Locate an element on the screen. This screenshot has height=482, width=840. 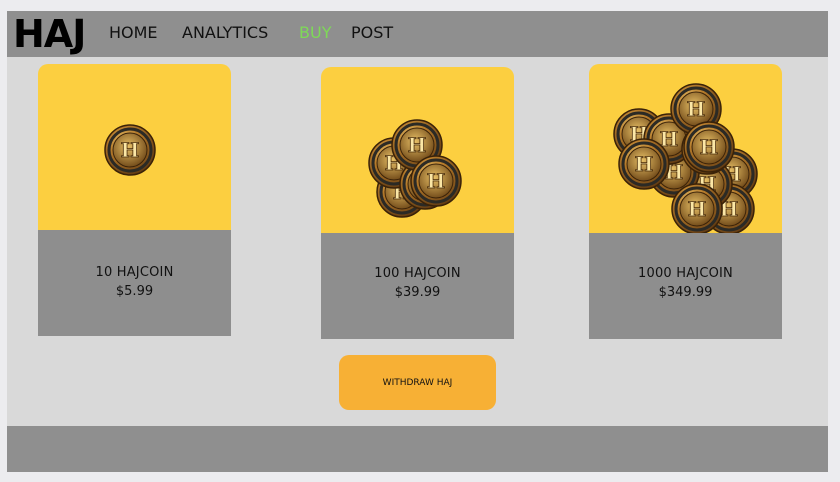
coin-stack-icon is located at coordinates (415, 168).